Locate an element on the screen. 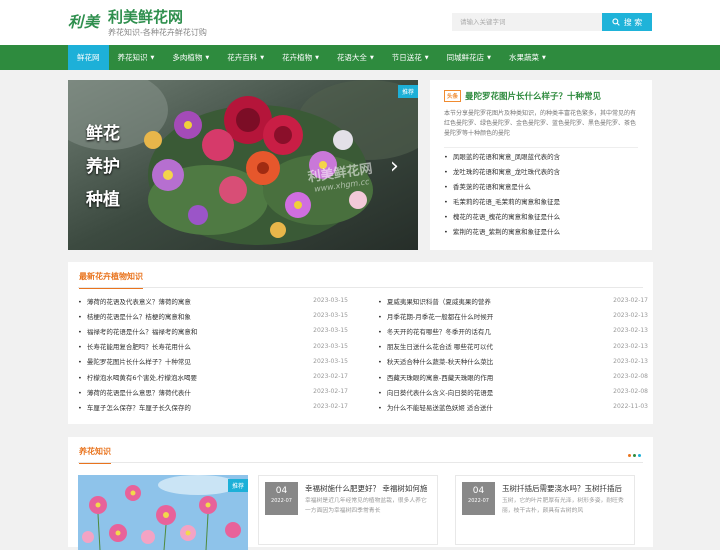 This screenshot has width=720, height=550. list-item: 长寿花能用复合肥吗？长寿花用什么 2023-03-15 is located at coordinates (213, 346).